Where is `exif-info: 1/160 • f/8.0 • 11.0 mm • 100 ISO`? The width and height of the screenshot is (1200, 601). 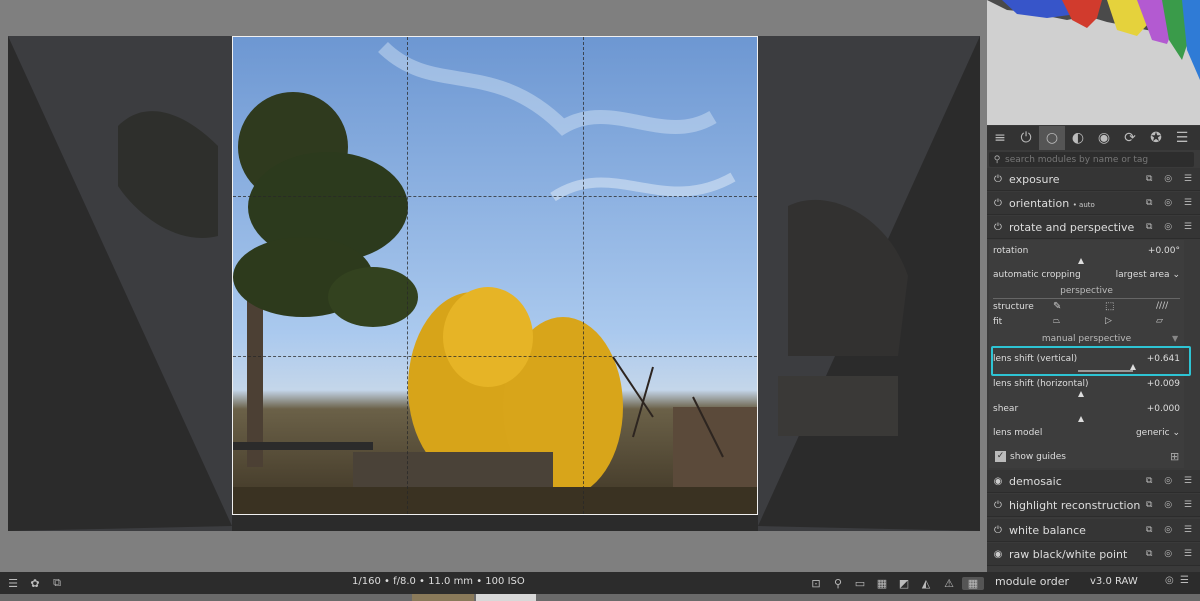
exif-info: 1/160 • f/8.0 • 11.0 mm • 100 ISO is located at coordinates (438, 581).